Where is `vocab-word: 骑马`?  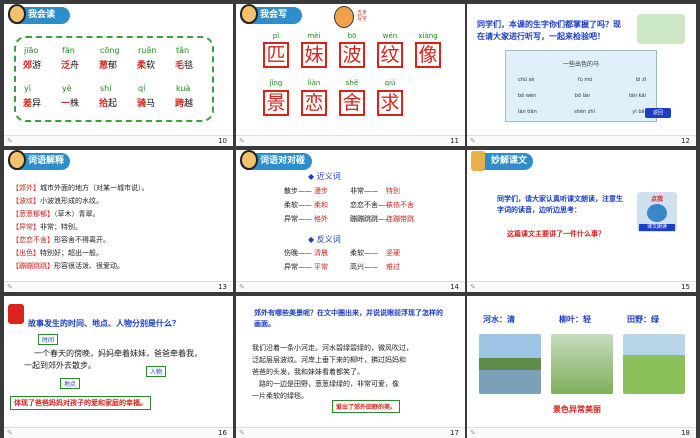
vocab-word: 骑马 is located at coordinates (146, 102).